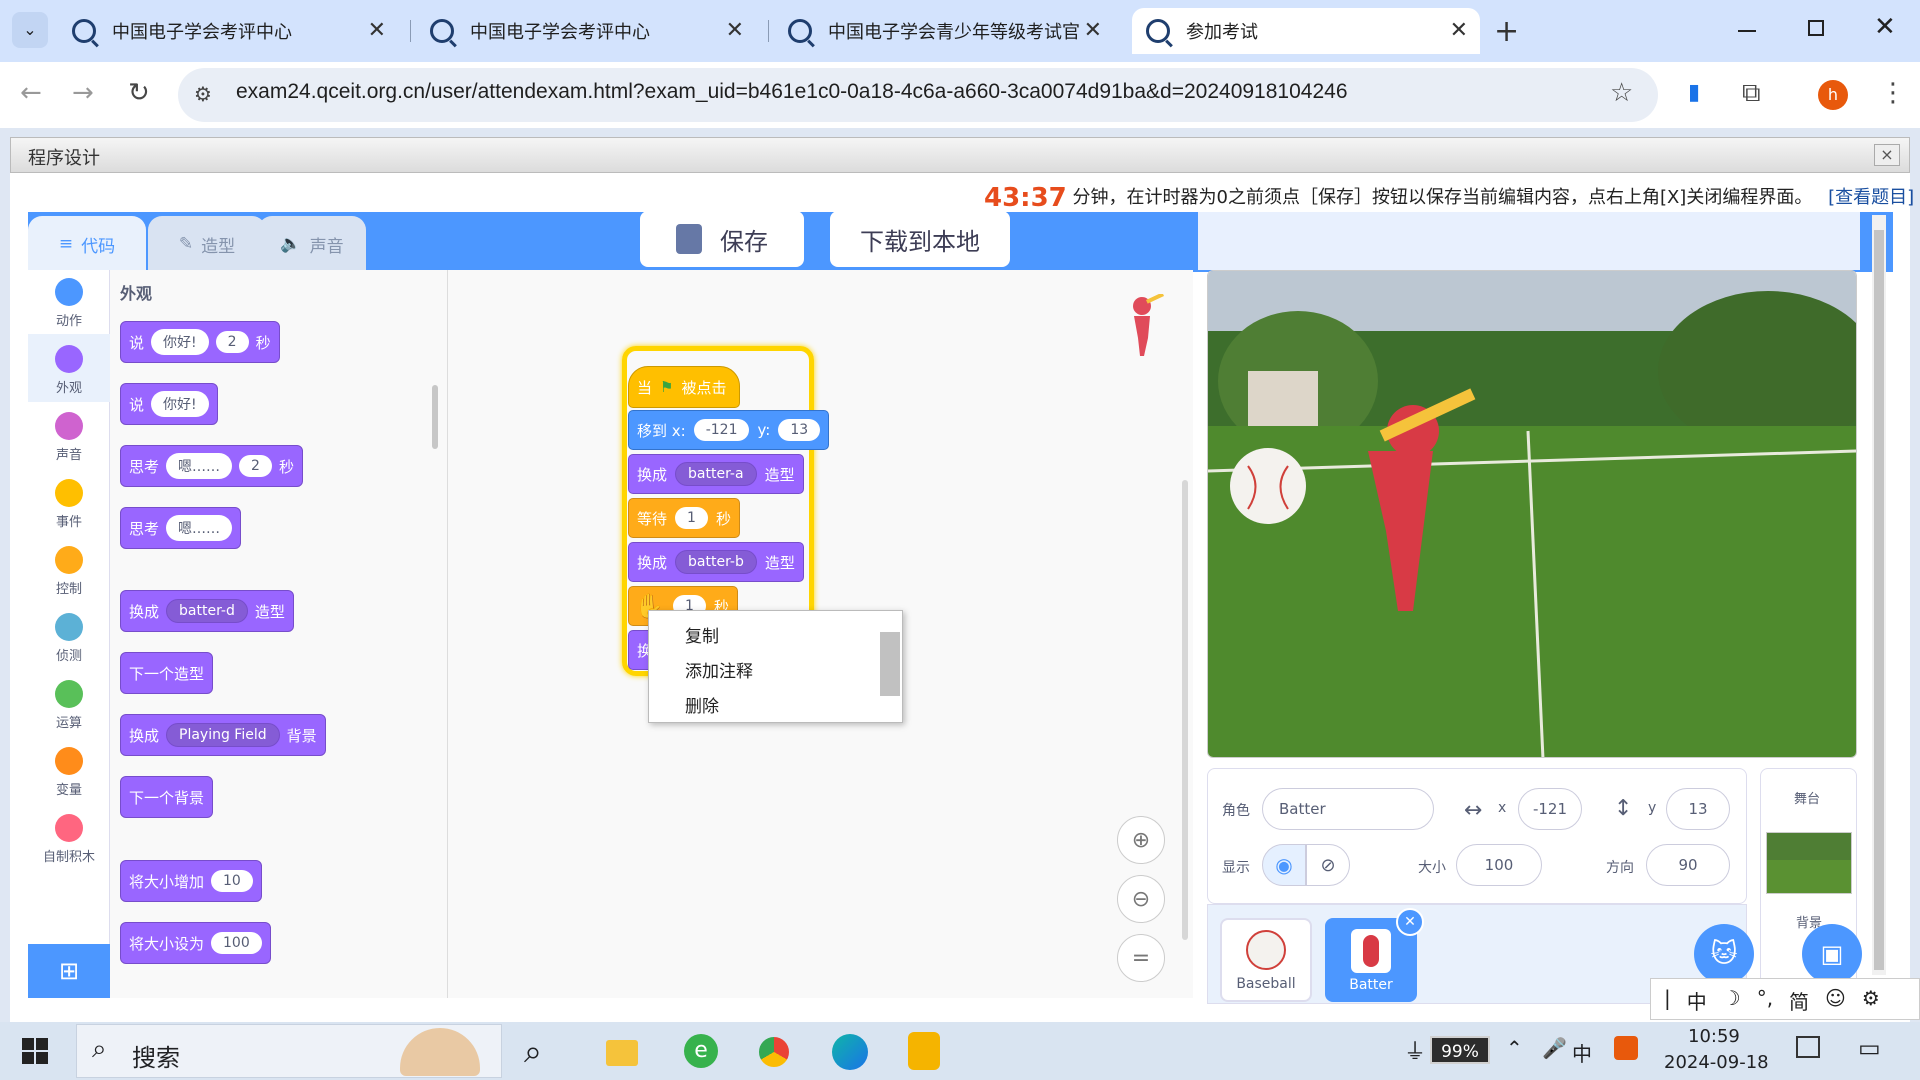  Describe the element at coordinates (223, 735) in the screenshot. I see `block-switch-backdrop: 换成 Playing Field 背景` at that location.